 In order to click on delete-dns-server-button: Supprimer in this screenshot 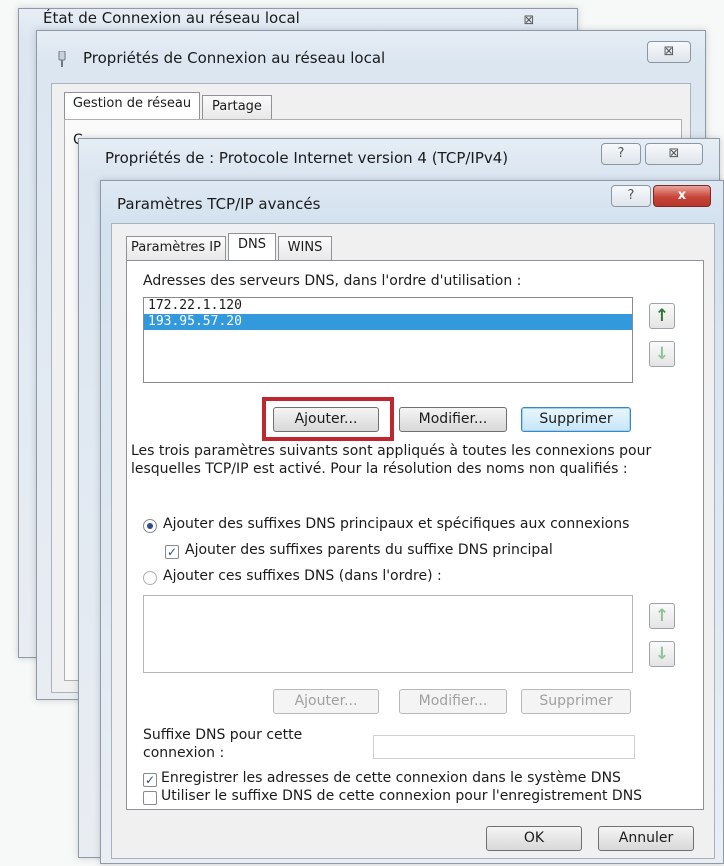, I will do `click(576, 419)`.